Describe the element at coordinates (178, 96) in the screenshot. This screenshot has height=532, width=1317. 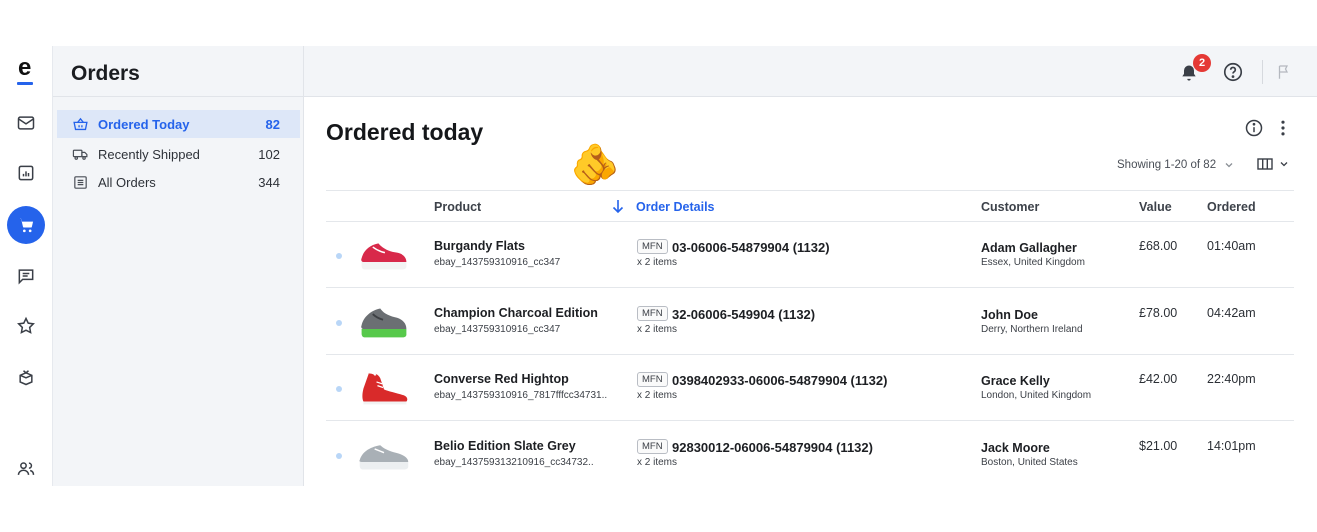
I see `sidebar-divider` at that location.